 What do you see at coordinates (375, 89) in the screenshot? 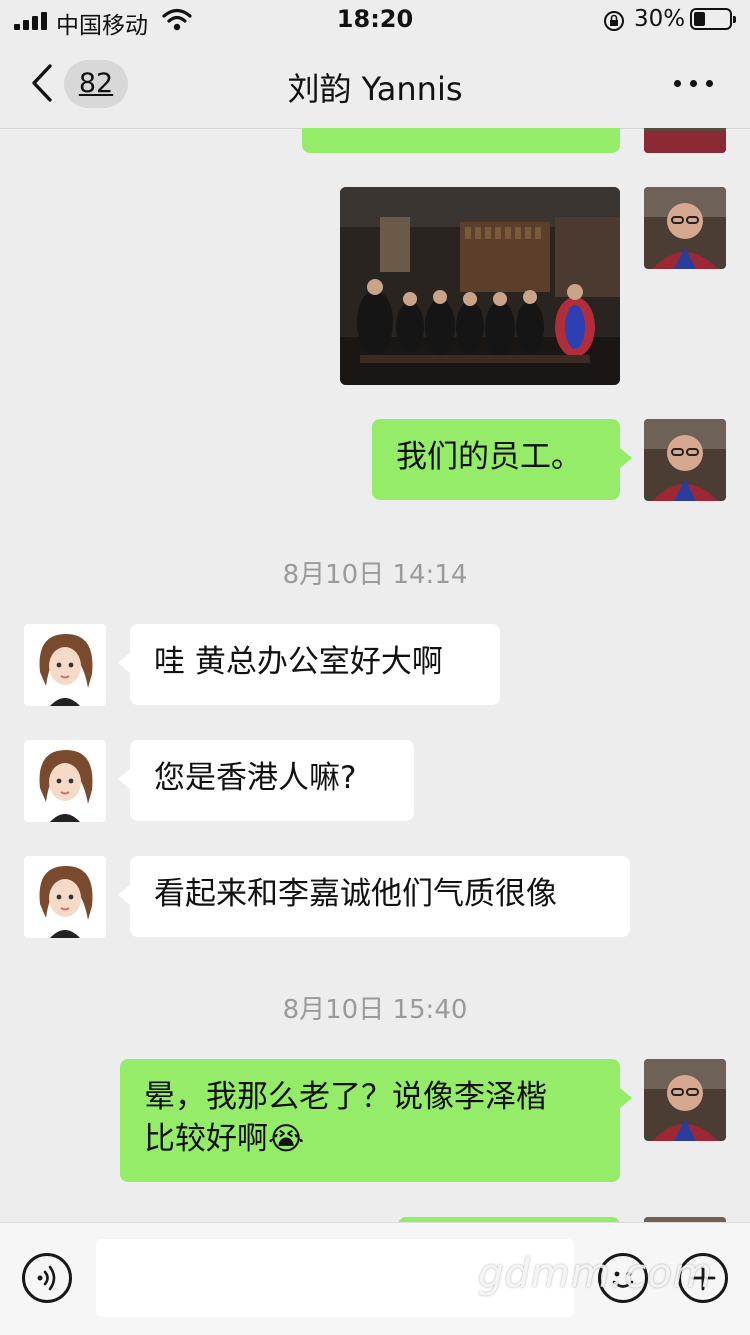
I see `chat-title: 刘韵 Yannis` at bounding box center [375, 89].